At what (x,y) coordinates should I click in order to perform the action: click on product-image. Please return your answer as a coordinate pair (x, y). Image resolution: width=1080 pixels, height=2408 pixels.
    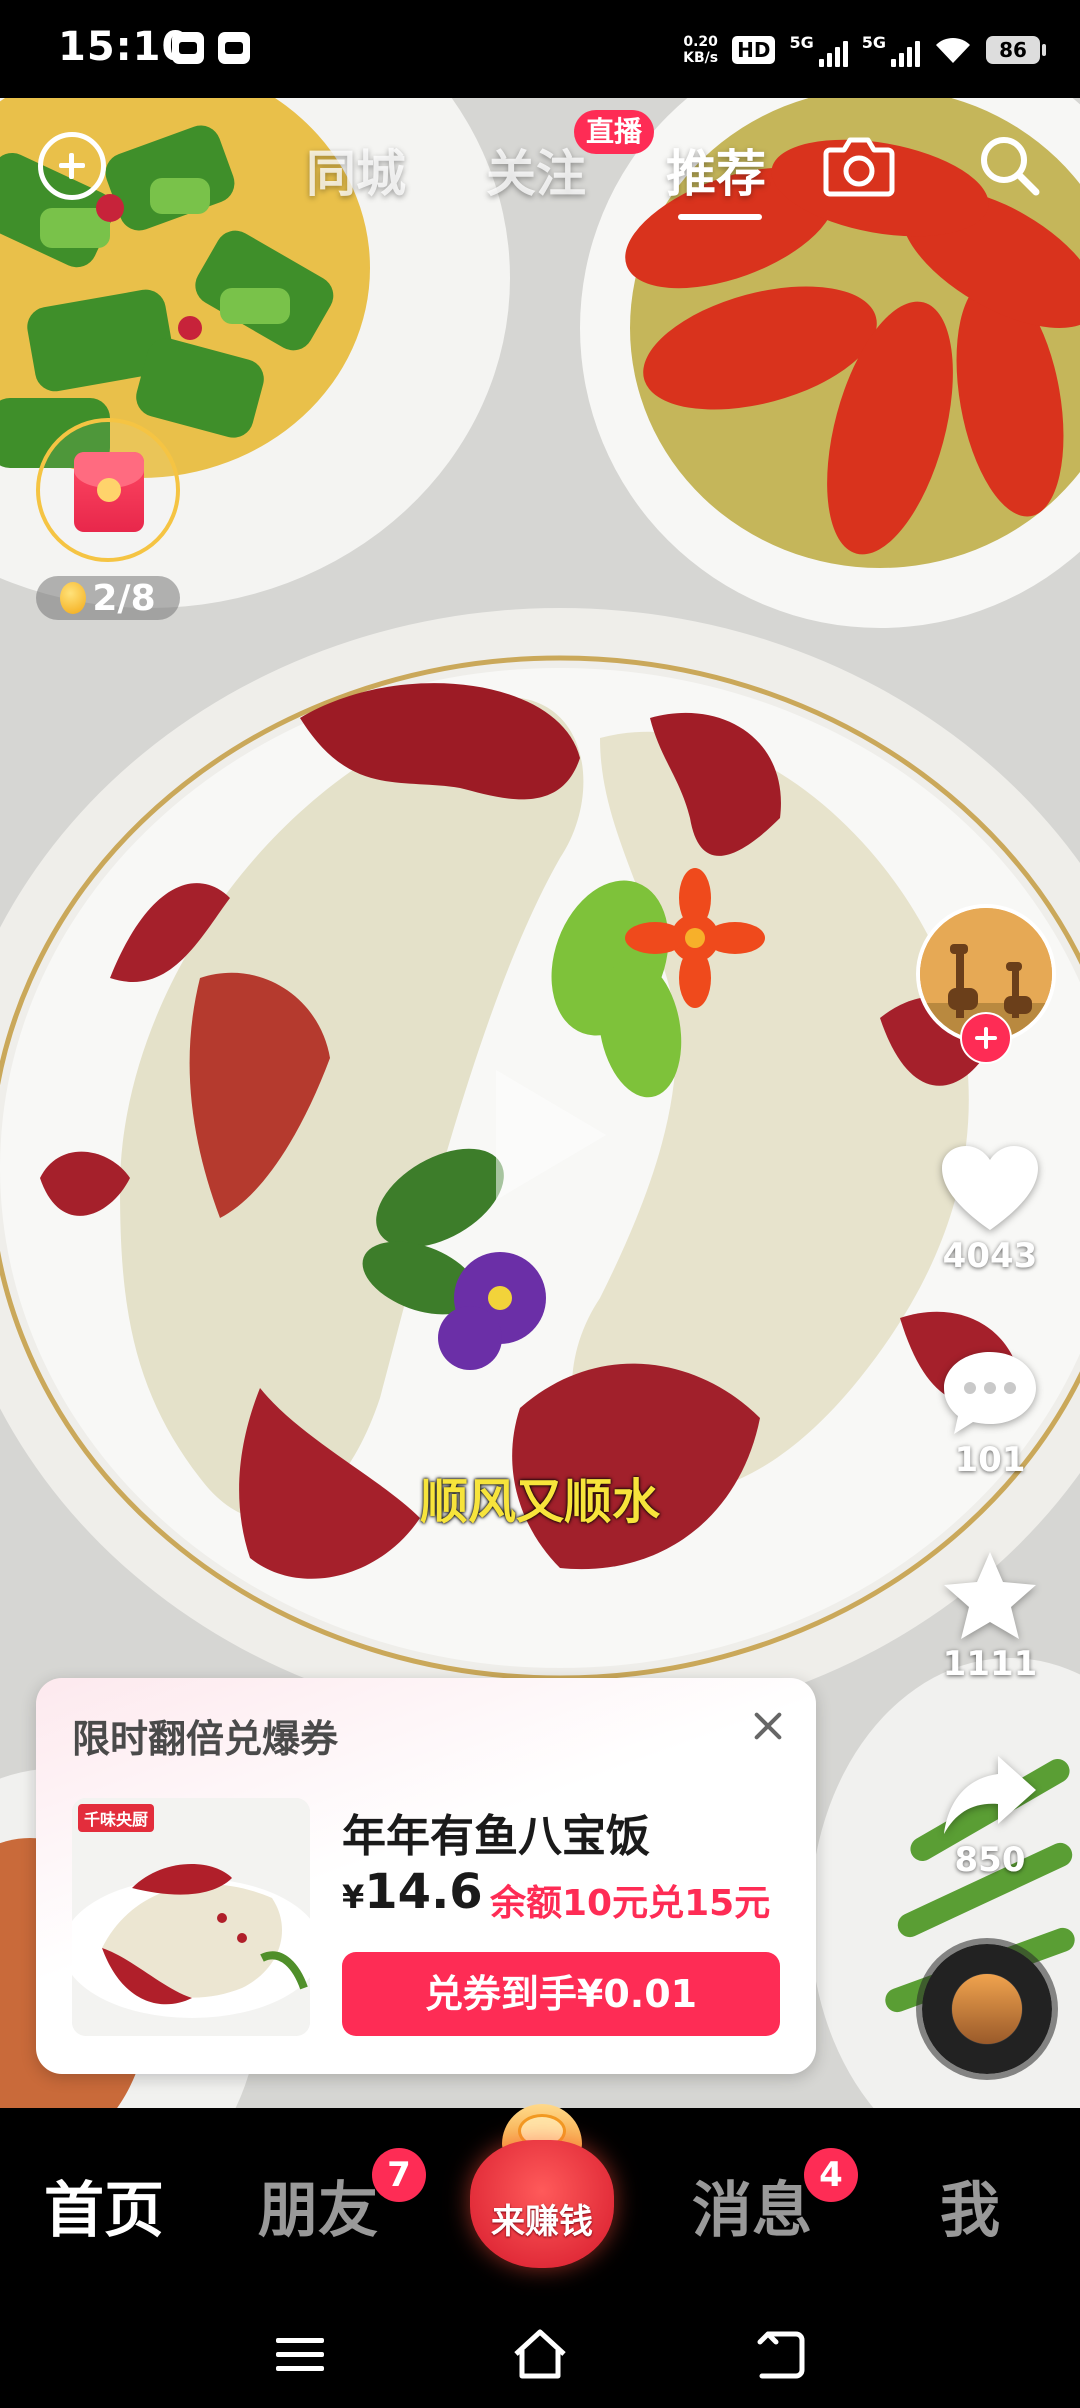
    Looking at the image, I should click on (191, 1917).